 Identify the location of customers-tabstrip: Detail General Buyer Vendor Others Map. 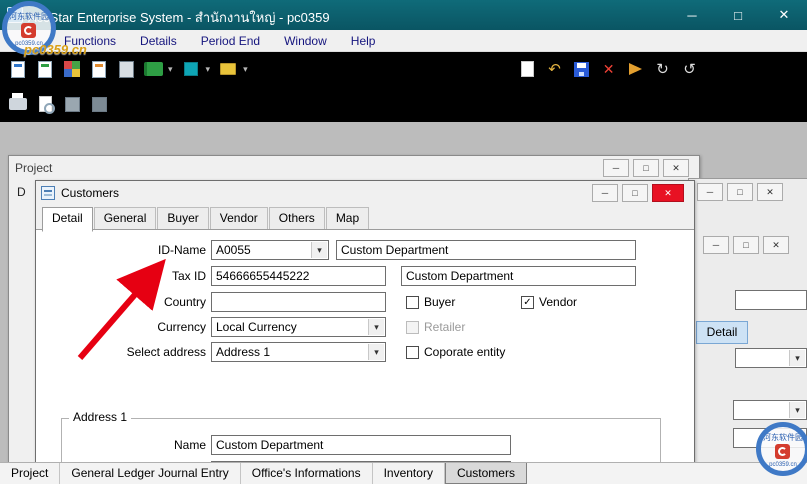
(206, 219).